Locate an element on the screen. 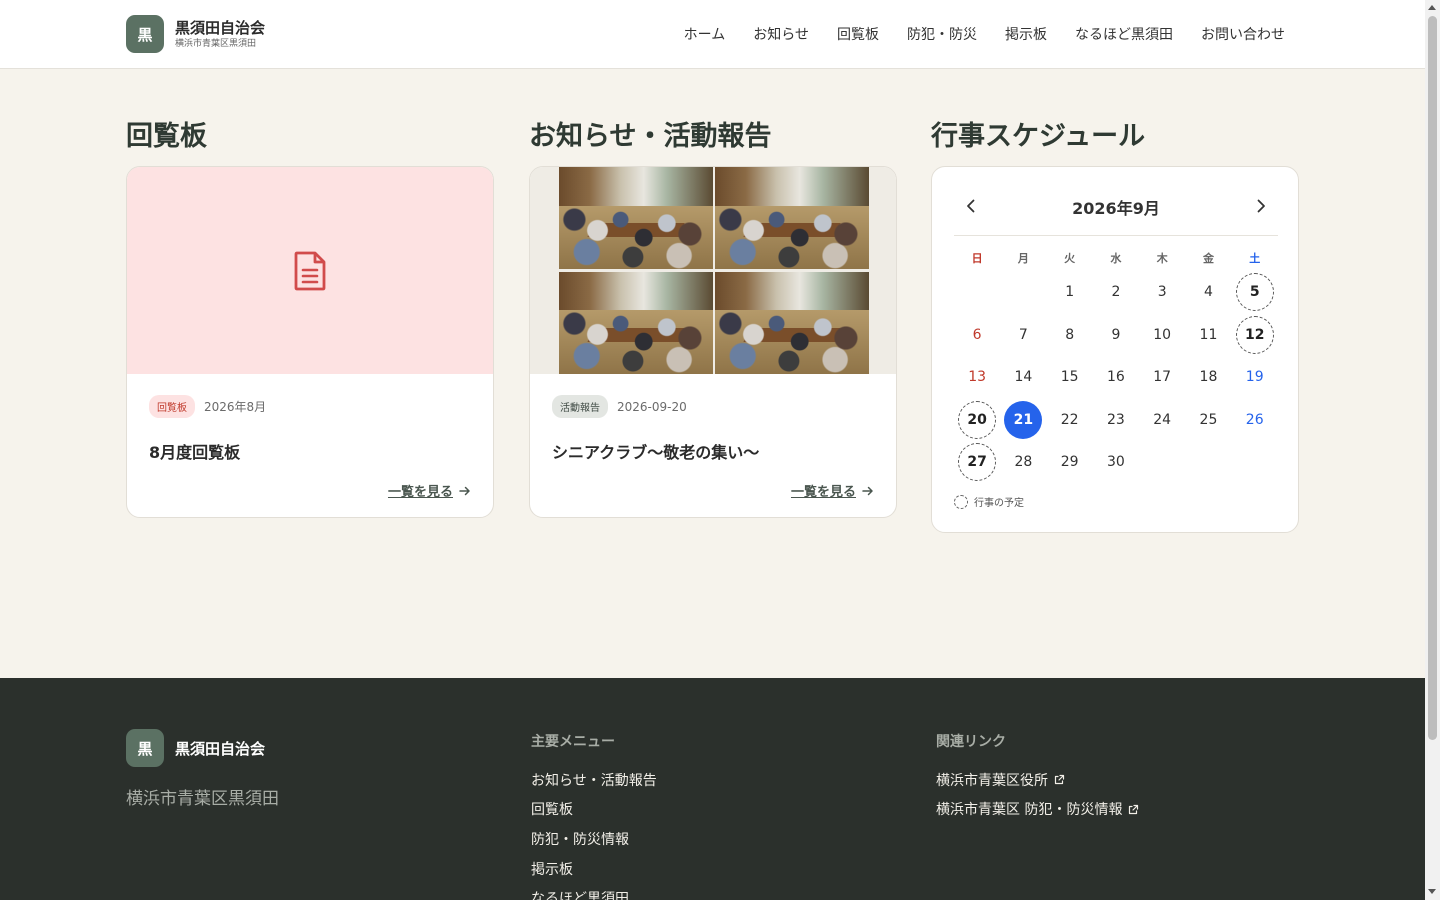  scroll-up-arrow-icon is located at coordinates (1432, 7).